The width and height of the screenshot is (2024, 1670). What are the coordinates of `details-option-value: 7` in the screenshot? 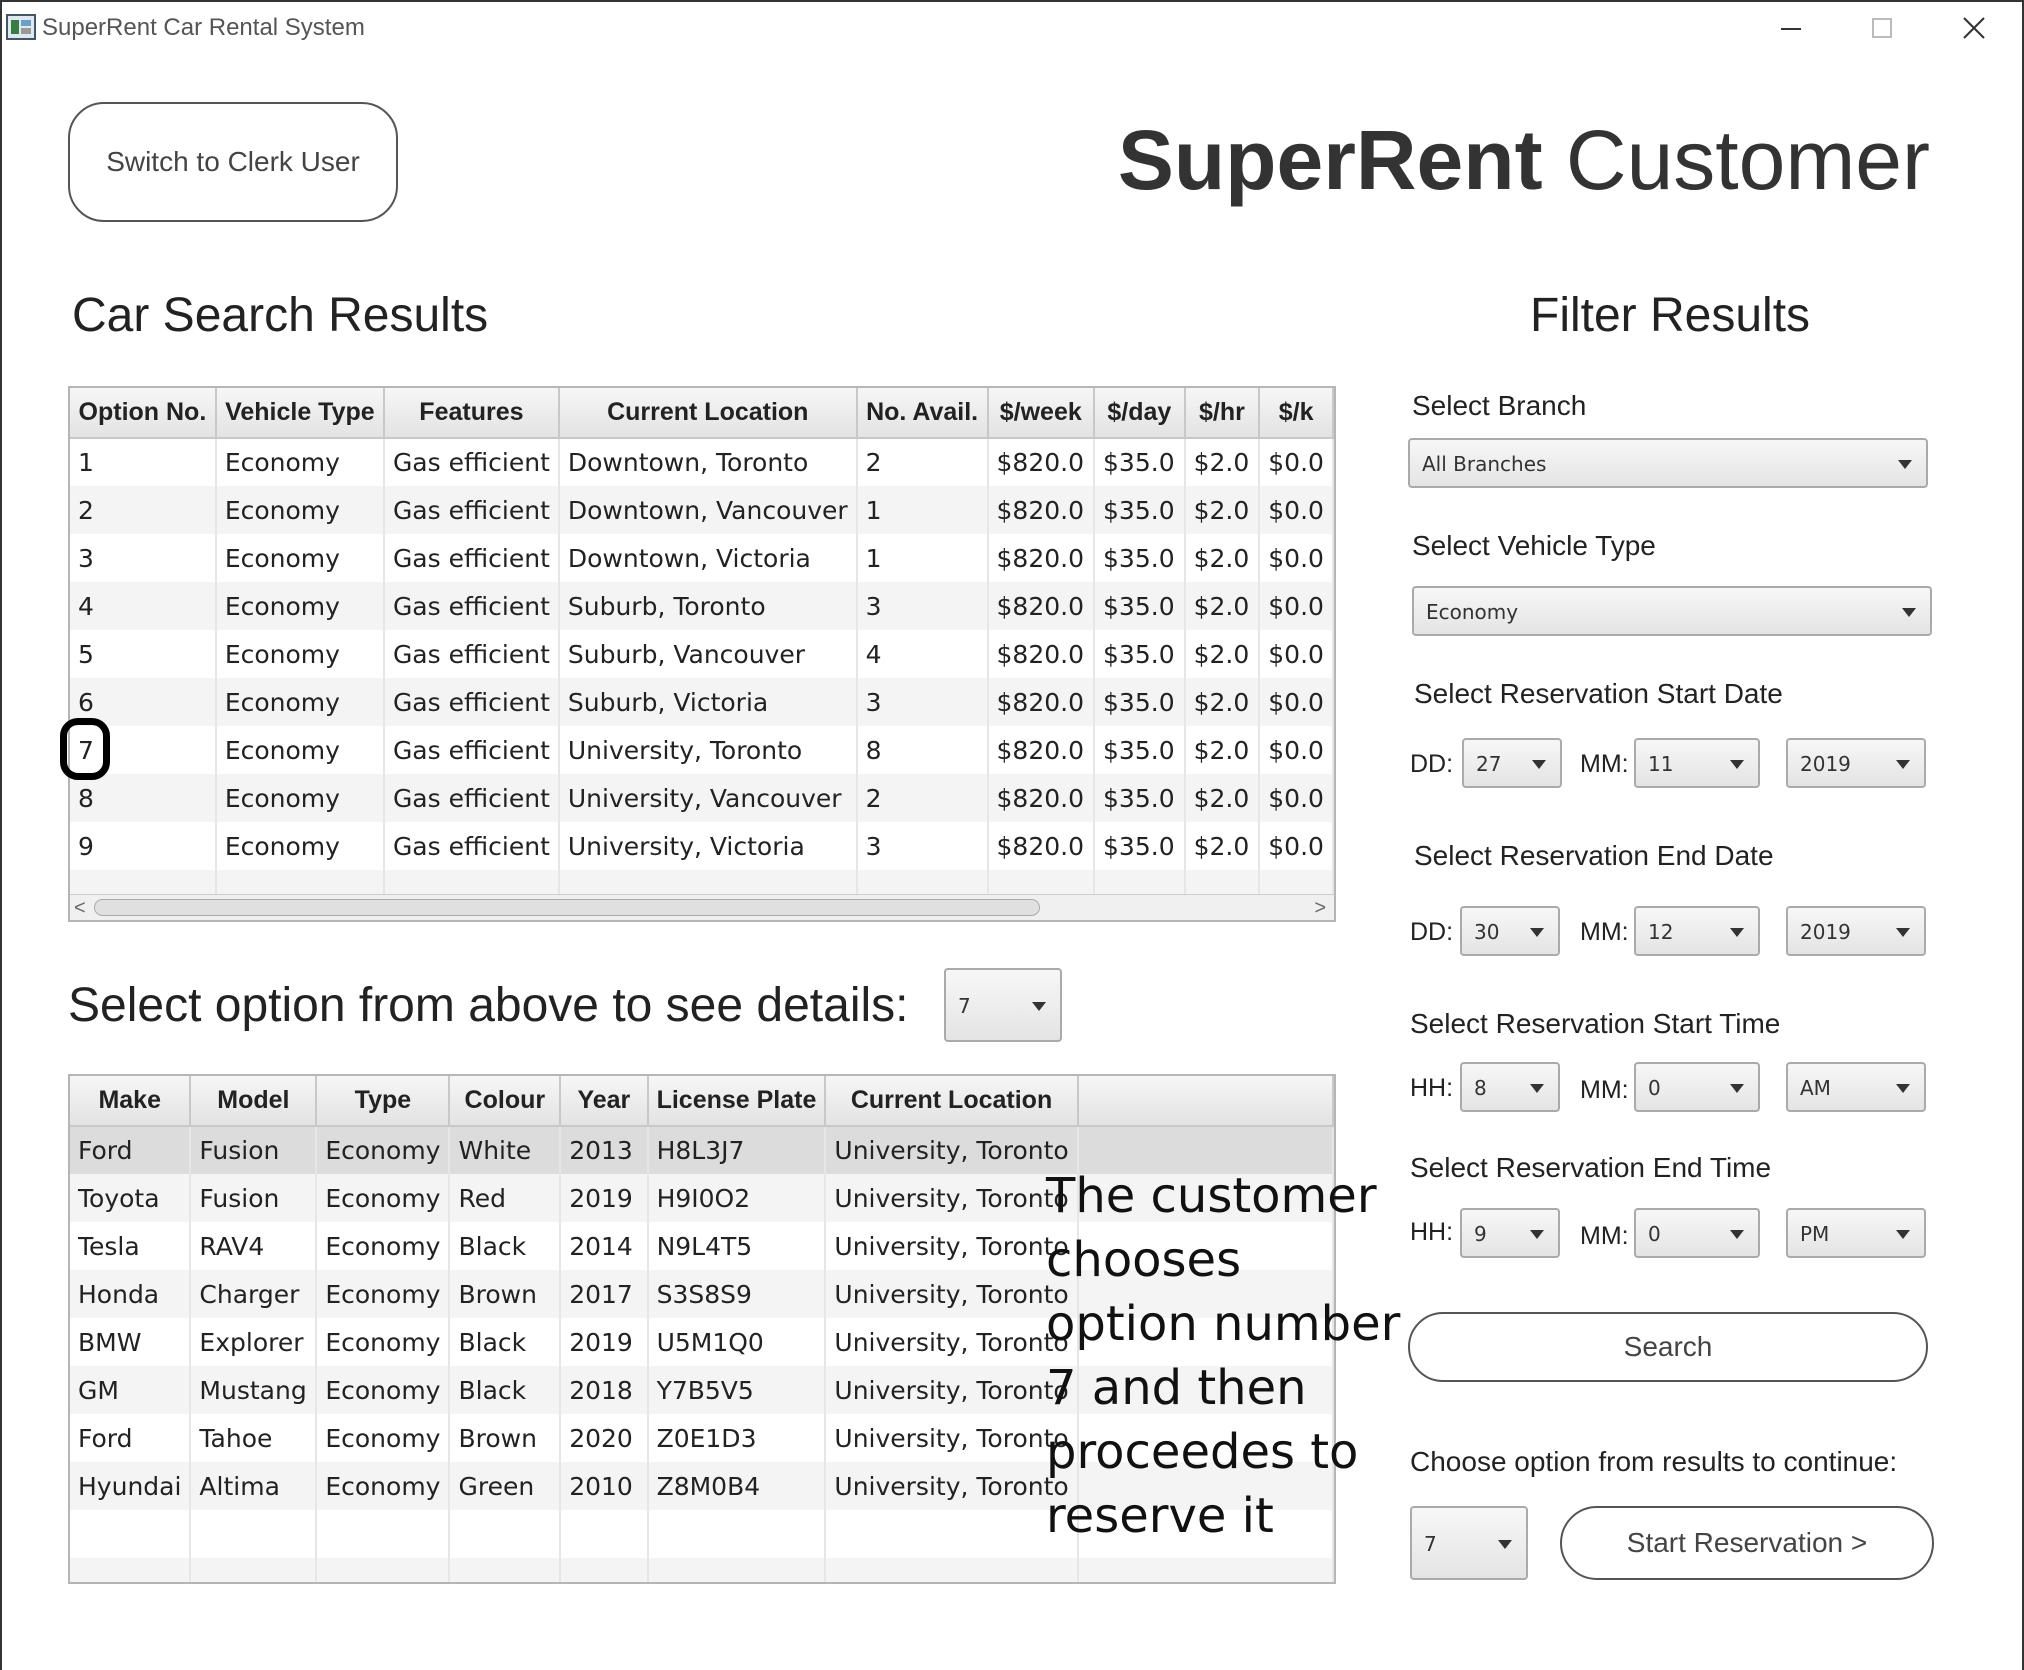 It's located at (964, 1006).